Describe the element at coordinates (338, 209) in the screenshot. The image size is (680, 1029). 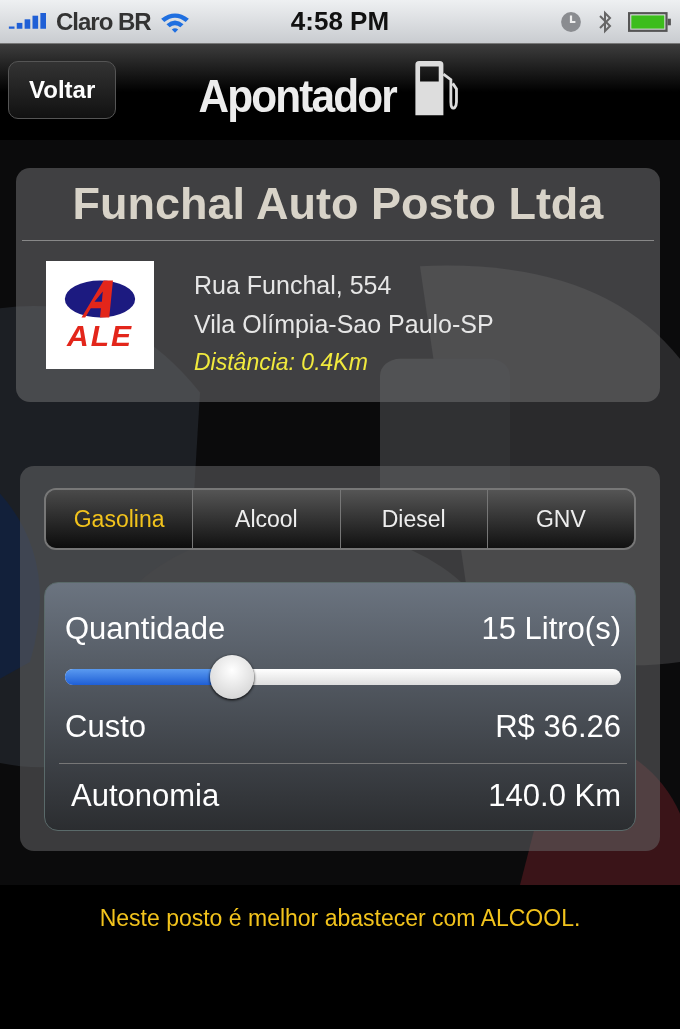
I see `station-name: Funchal Auto Posto Ltda` at that location.